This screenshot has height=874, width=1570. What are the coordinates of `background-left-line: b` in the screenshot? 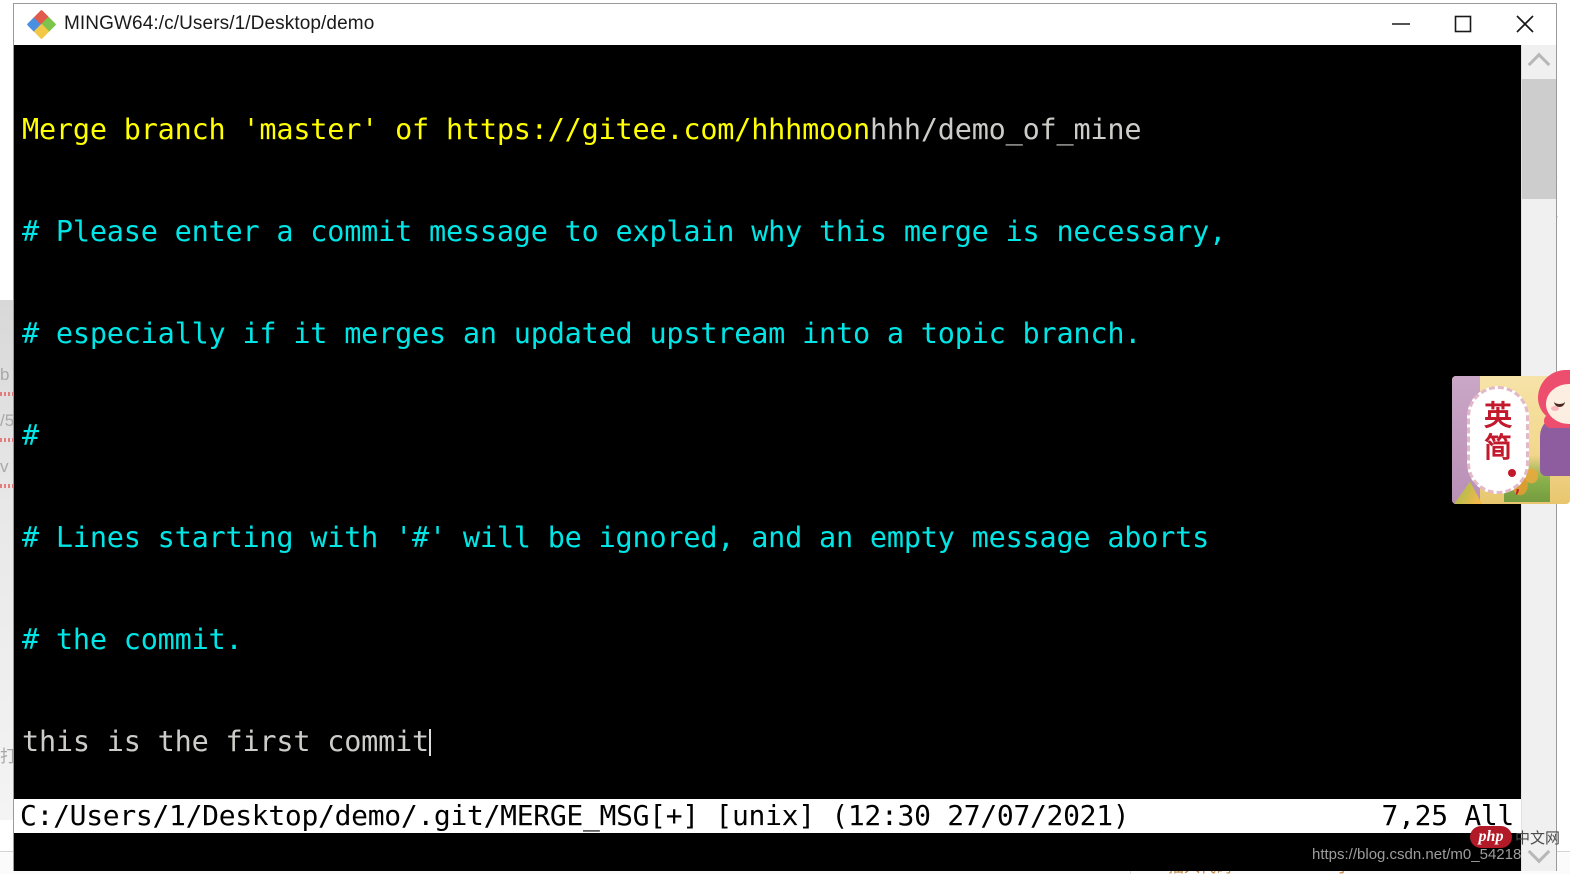 It's located at (5, 374).